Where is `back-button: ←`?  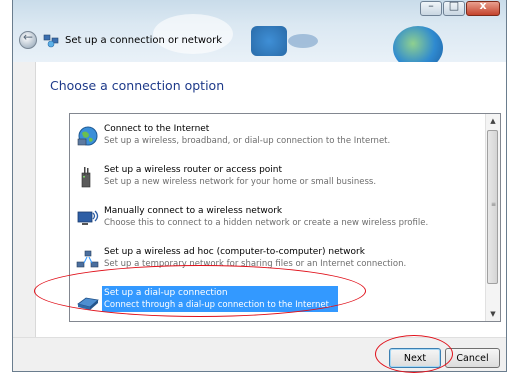 back-button: ← is located at coordinates (28, 39).